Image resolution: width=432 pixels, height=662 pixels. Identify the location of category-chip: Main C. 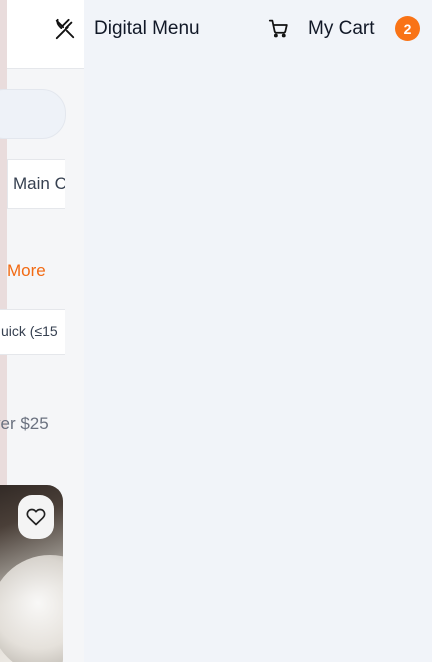
(36, 184).